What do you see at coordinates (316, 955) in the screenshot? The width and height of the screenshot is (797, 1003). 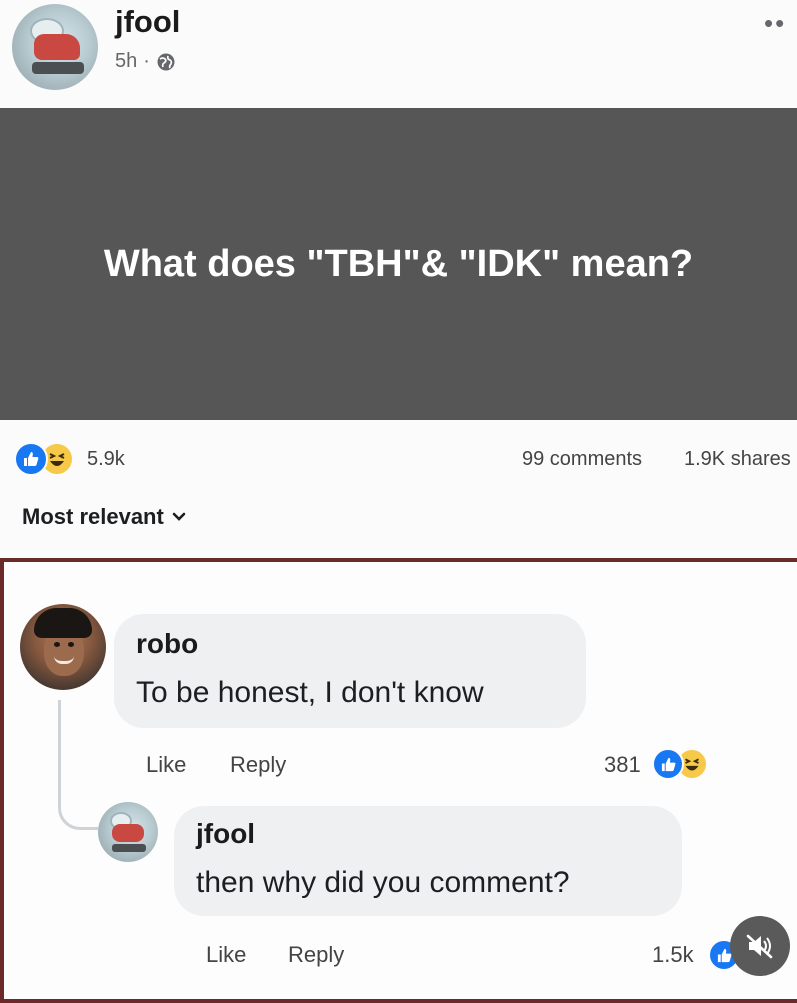 I see `reply-reply-button: Reply` at bounding box center [316, 955].